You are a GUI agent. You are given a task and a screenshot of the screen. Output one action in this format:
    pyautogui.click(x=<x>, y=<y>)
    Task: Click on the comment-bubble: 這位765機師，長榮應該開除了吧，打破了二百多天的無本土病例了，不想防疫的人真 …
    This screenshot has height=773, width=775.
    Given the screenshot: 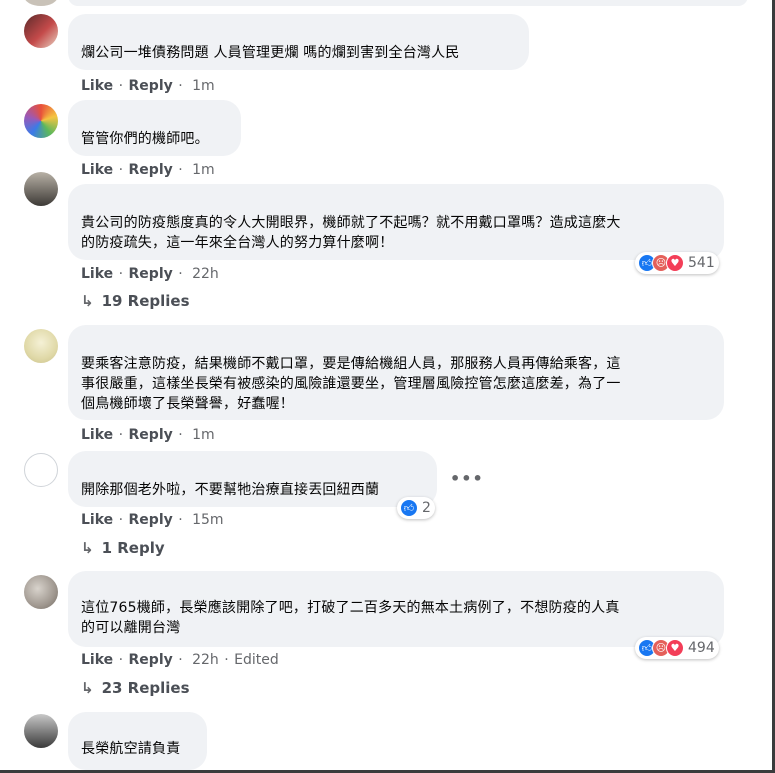 What is the action you would take?
    pyautogui.click(x=396, y=609)
    